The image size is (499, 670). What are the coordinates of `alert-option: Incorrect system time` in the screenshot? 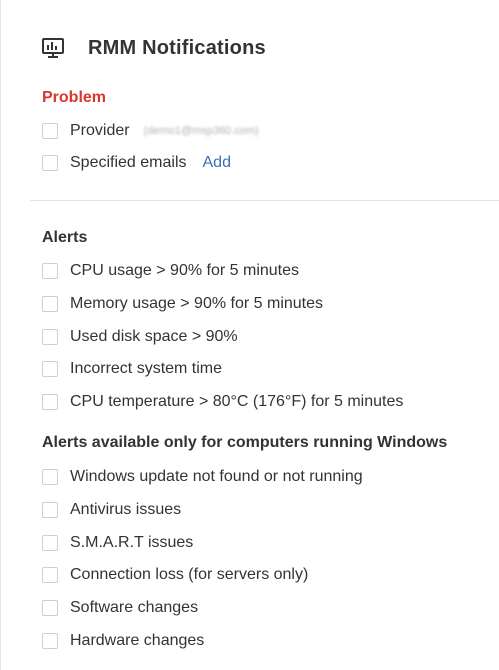 It's located at (132, 369).